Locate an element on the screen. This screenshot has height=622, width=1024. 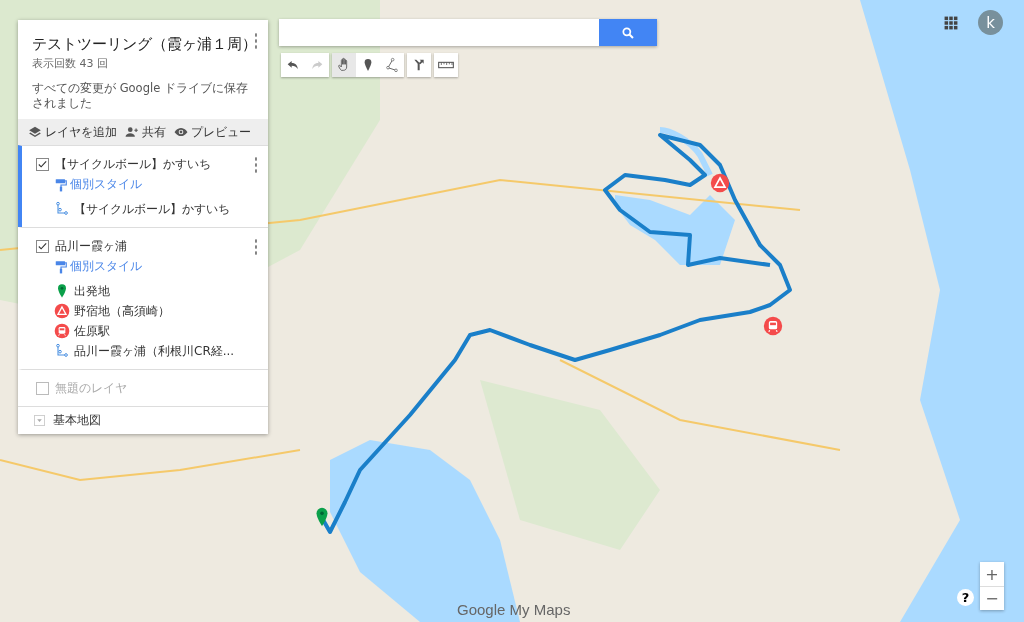
base-map-label: 基本地図 is located at coordinates (77, 420).